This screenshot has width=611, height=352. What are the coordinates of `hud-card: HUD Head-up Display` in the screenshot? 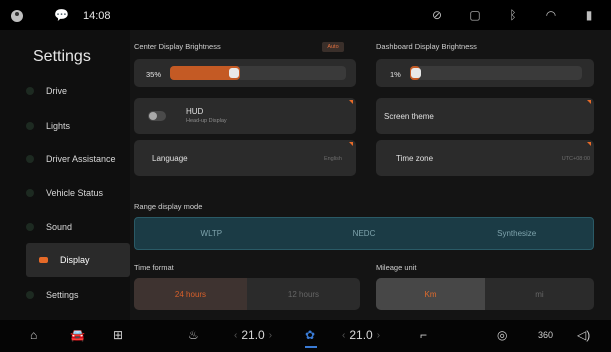 It's located at (245, 116).